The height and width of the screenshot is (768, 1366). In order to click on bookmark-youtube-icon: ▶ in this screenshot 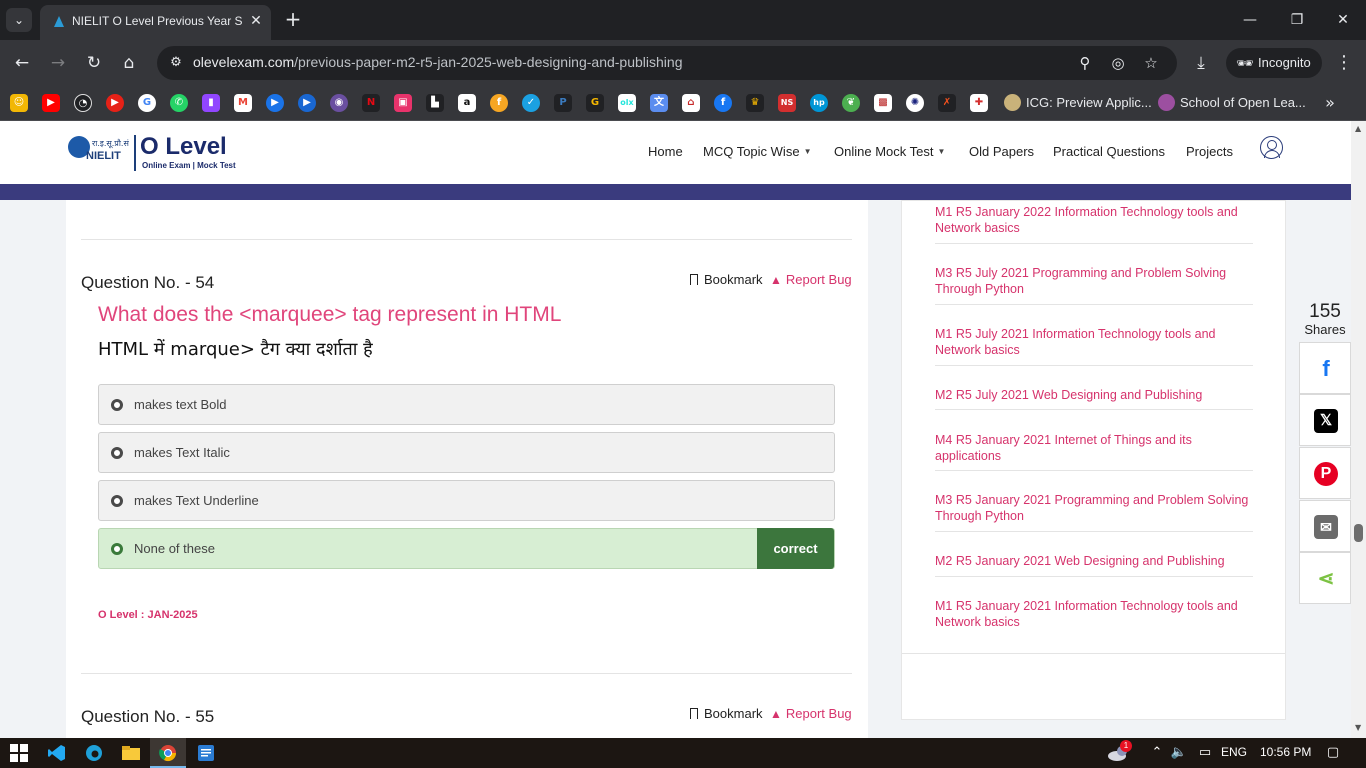, I will do `click(51, 103)`.